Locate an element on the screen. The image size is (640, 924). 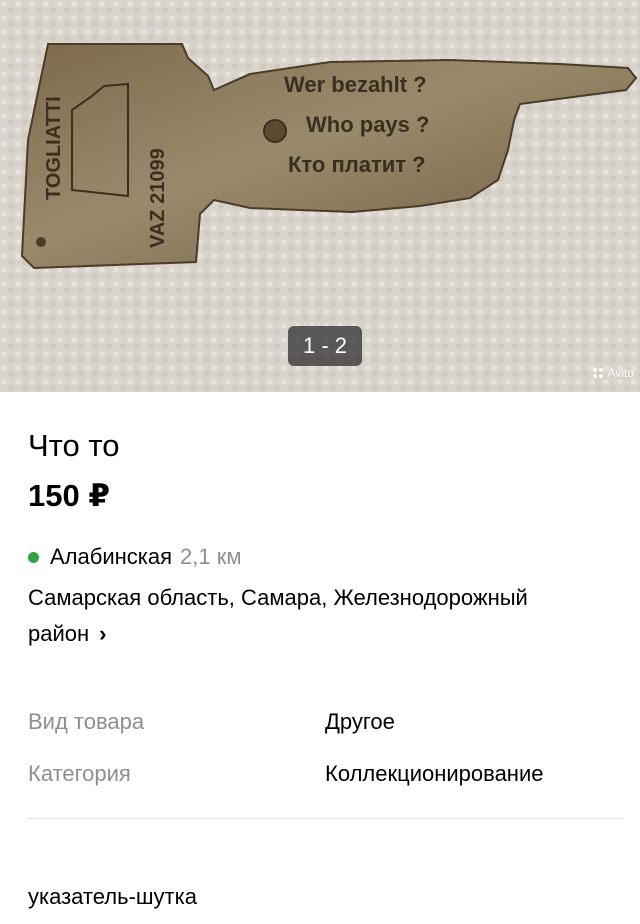
section-divider is located at coordinates (326, 818).